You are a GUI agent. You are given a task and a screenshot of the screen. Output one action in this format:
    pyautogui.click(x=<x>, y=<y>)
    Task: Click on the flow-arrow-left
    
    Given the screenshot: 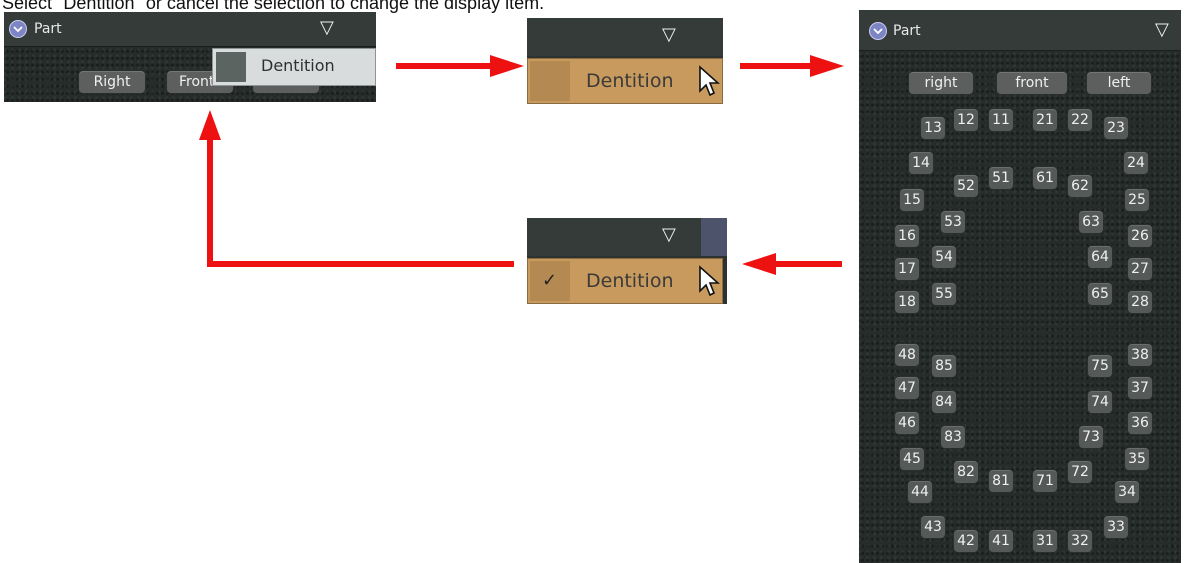 What is the action you would take?
    pyautogui.click(x=792, y=264)
    